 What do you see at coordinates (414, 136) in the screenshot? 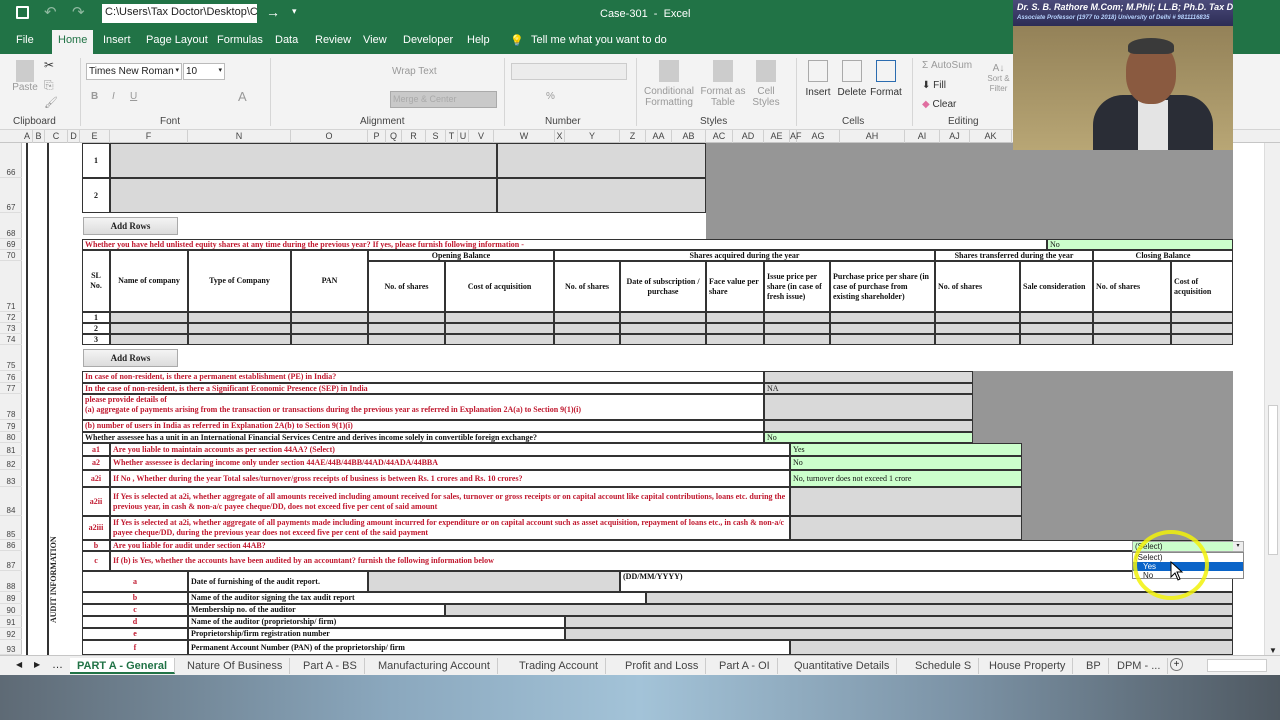
I see `column-header: R` at bounding box center [414, 136].